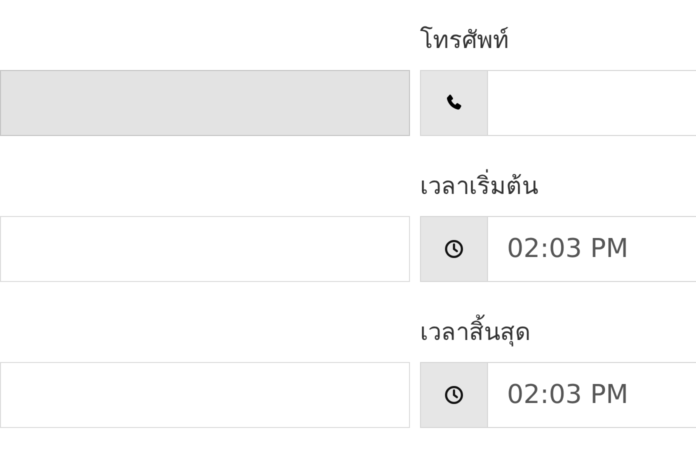  Describe the element at coordinates (464, 40) in the screenshot. I see `field-label: โทรศัพท์` at that location.